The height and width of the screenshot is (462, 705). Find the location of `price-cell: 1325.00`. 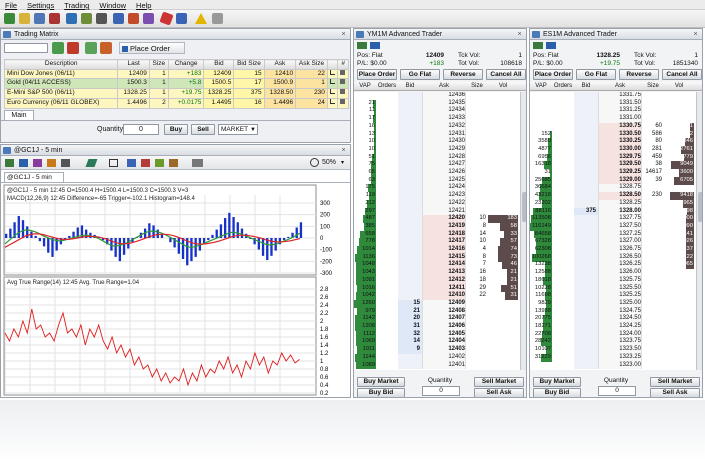

price-cell: 1325.00 is located at coordinates (620, 303).